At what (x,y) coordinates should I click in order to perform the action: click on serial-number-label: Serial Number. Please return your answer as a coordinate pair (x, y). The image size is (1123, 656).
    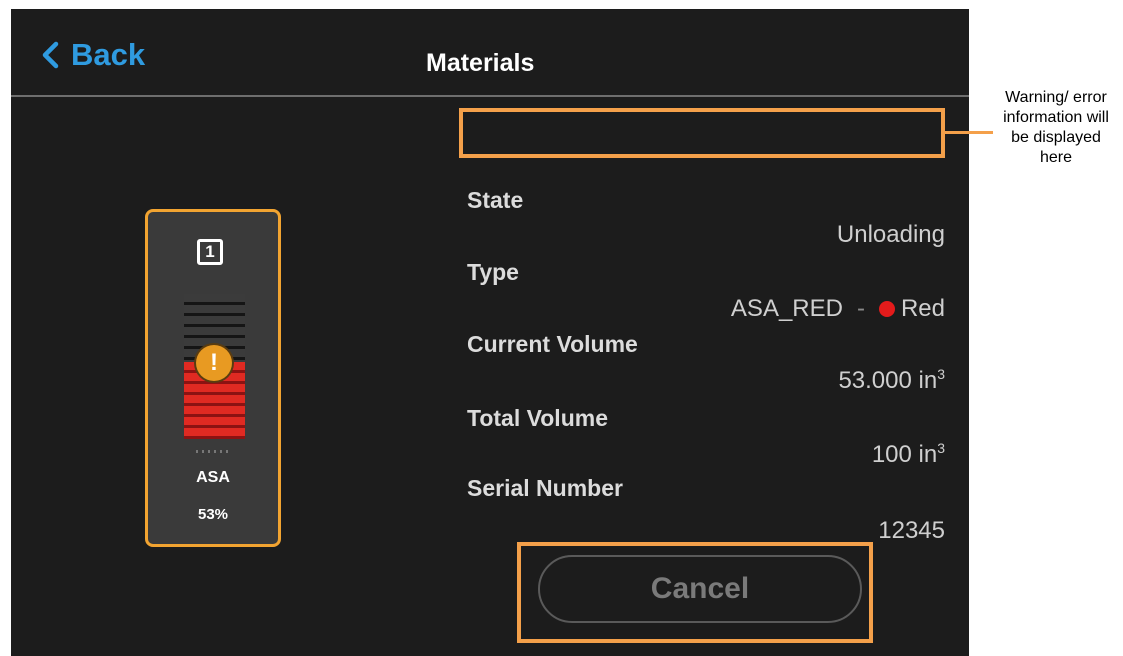
    Looking at the image, I should click on (545, 488).